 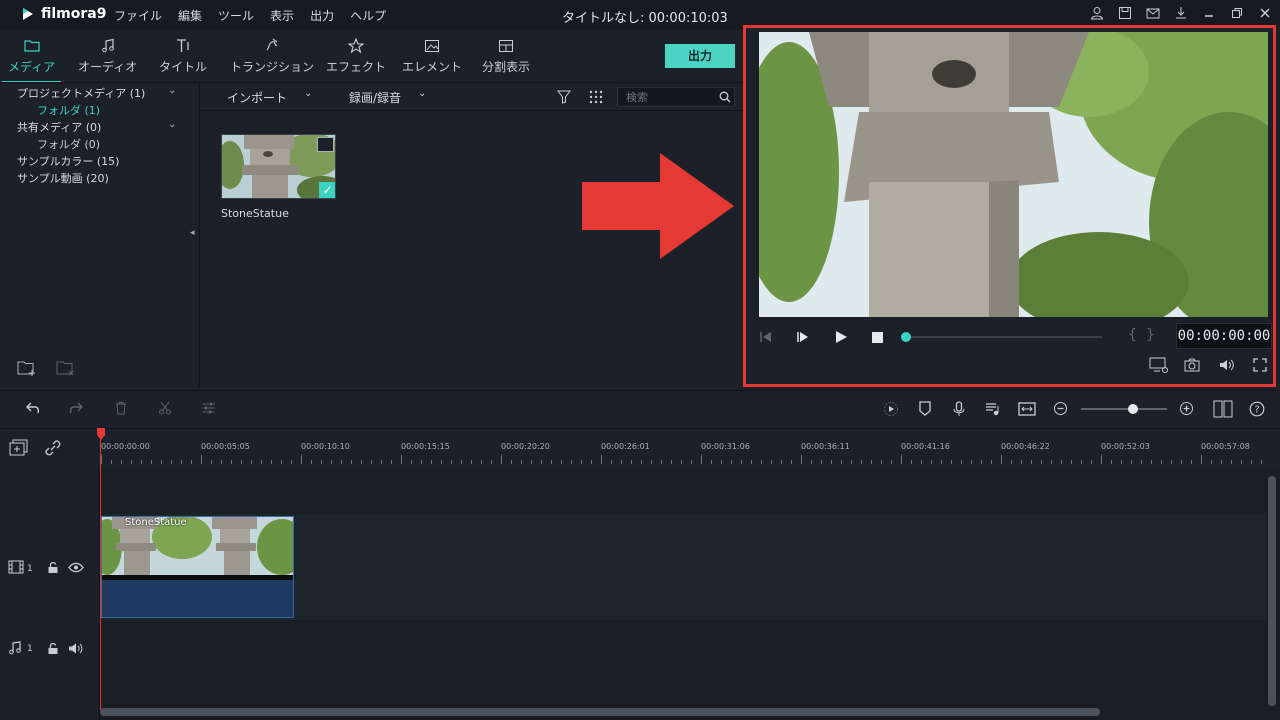 I want to click on next-frame-icon, so click(x=803, y=337).